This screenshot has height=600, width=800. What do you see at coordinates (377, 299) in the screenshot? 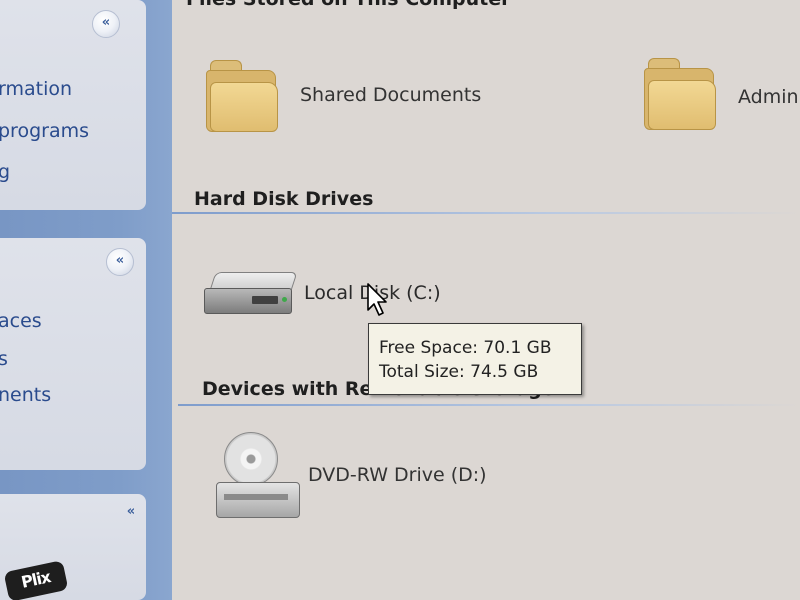
I see `mouse-pointer-icon` at bounding box center [377, 299].